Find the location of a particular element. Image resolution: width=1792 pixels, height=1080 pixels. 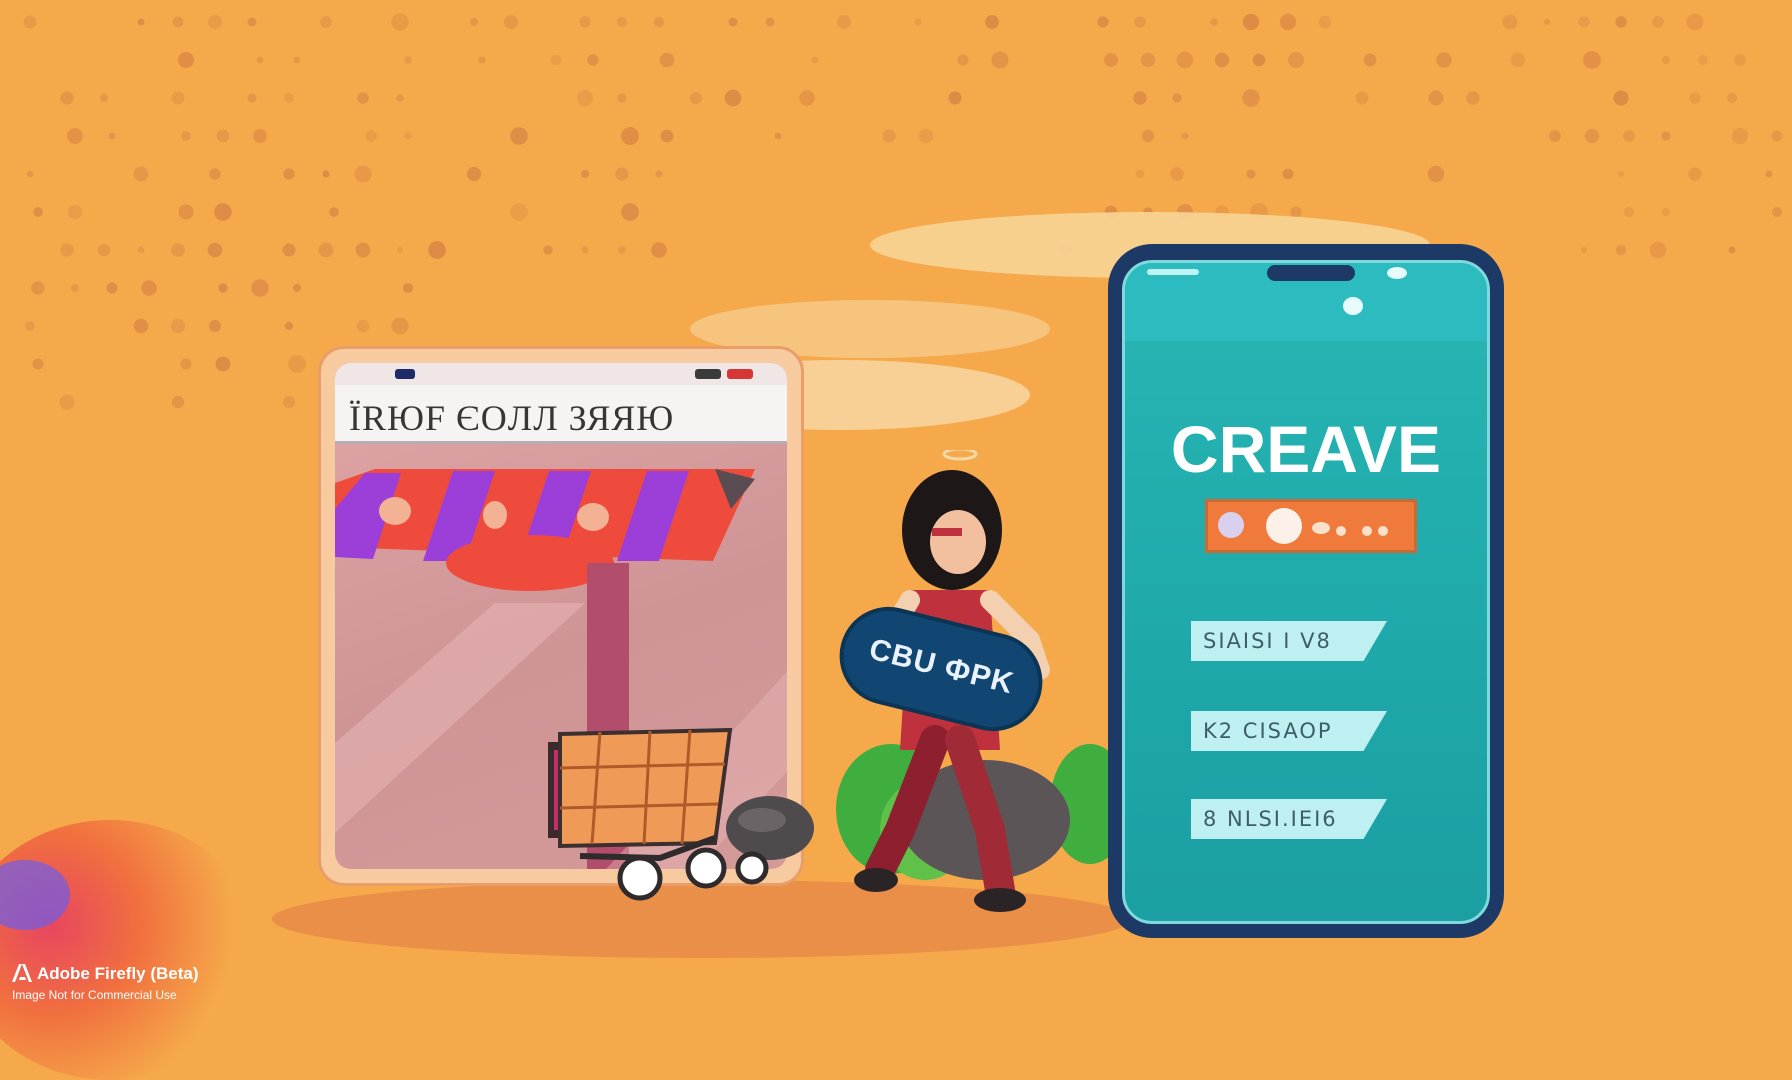

watermark-subtitle: Image Not for Commercial Use is located at coordinates (94, 995).